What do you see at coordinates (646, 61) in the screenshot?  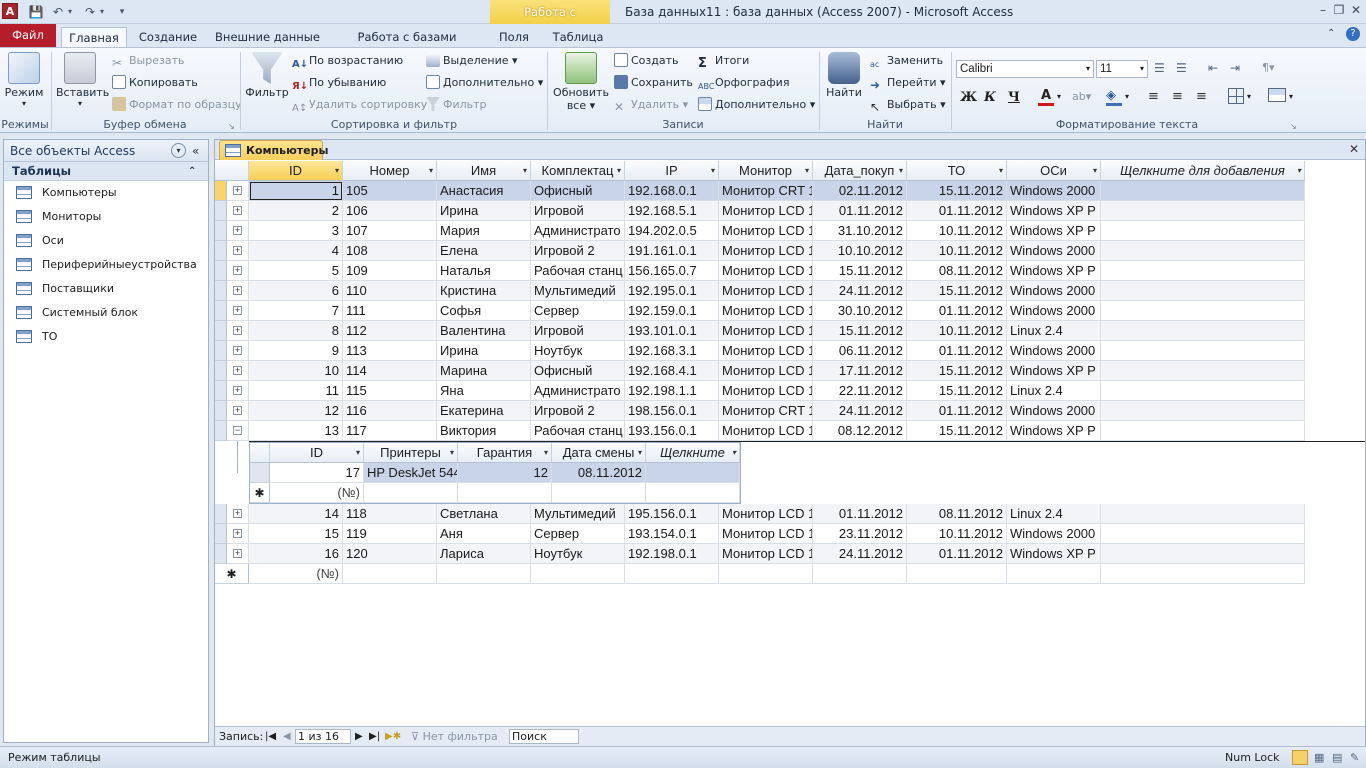 I see `new-record-button: Создать` at bounding box center [646, 61].